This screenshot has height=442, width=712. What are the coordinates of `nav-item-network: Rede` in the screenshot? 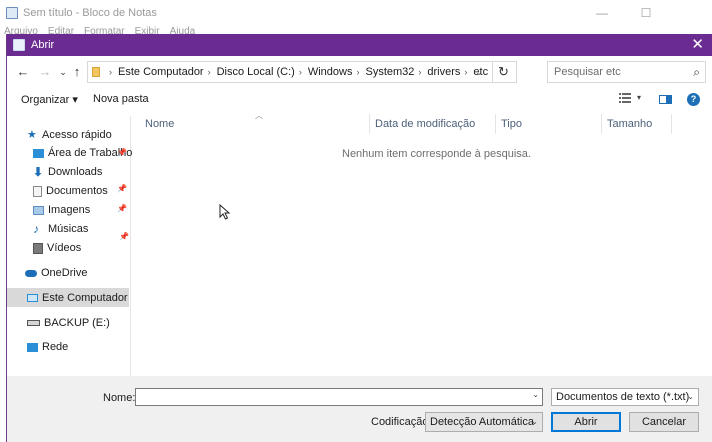 It's located at (47, 347).